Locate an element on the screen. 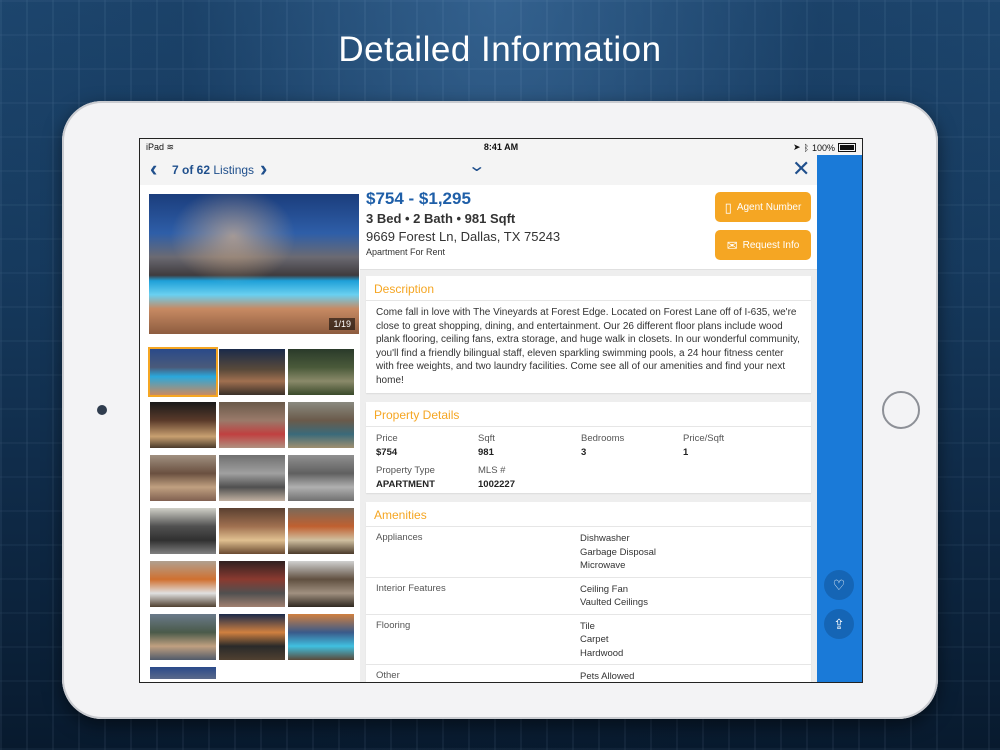 The image size is (1000, 750). heart-icon: ♡ is located at coordinates (839, 585).